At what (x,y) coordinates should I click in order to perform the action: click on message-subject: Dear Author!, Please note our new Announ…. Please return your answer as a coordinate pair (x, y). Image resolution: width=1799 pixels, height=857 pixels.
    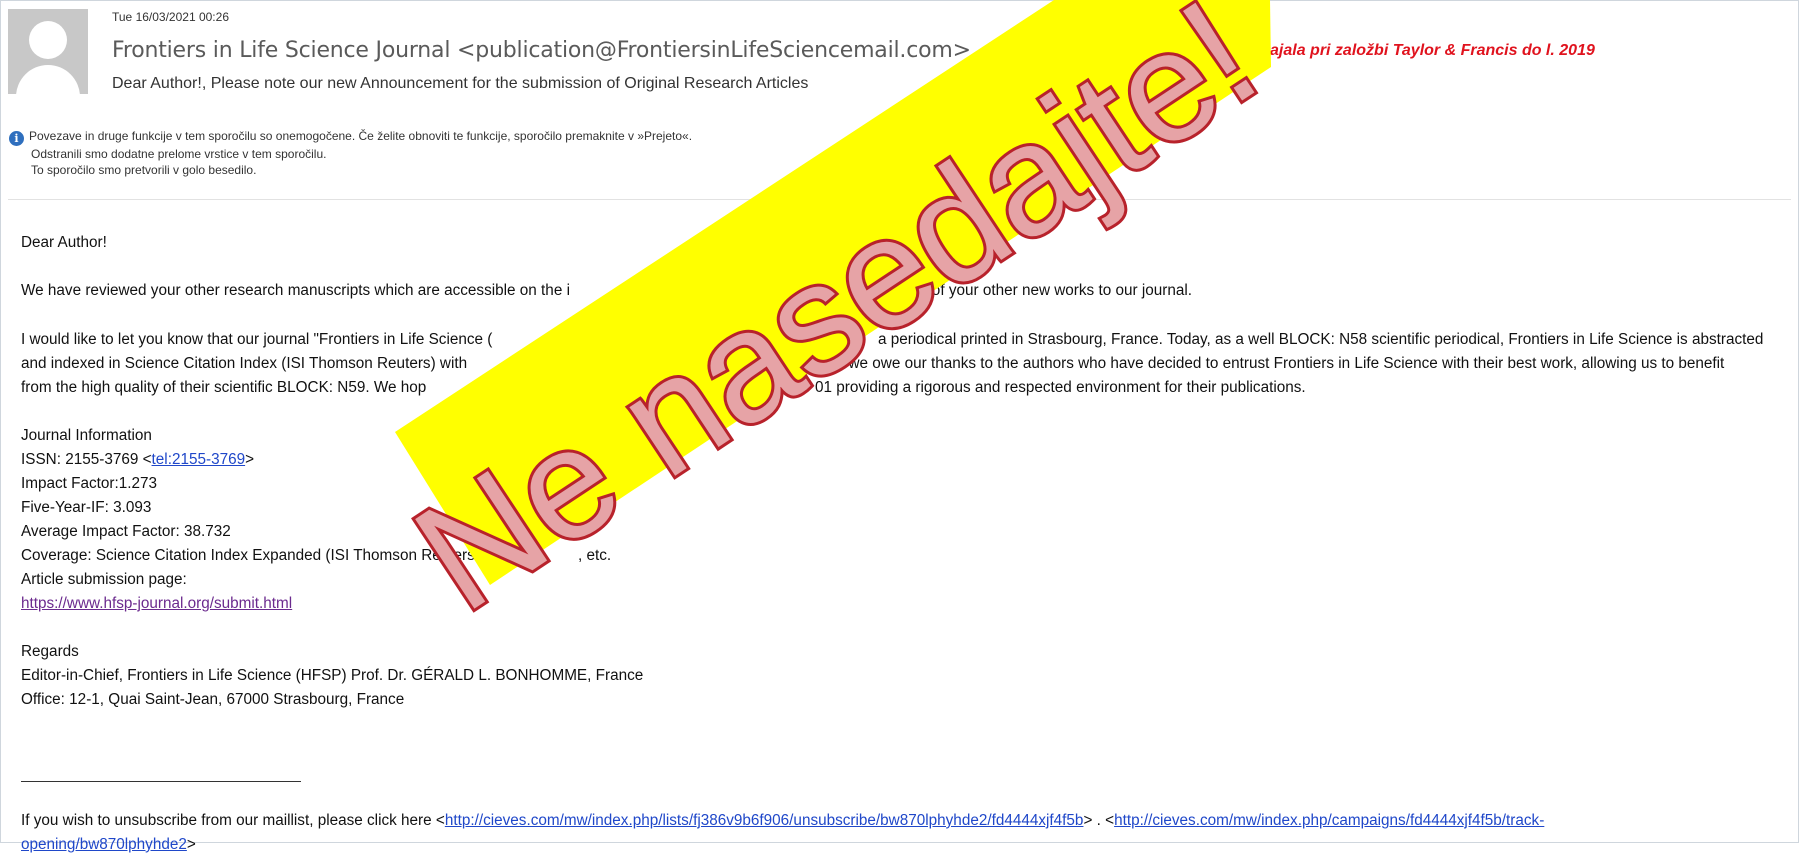
    Looking at the image, I should click on (460, 83).